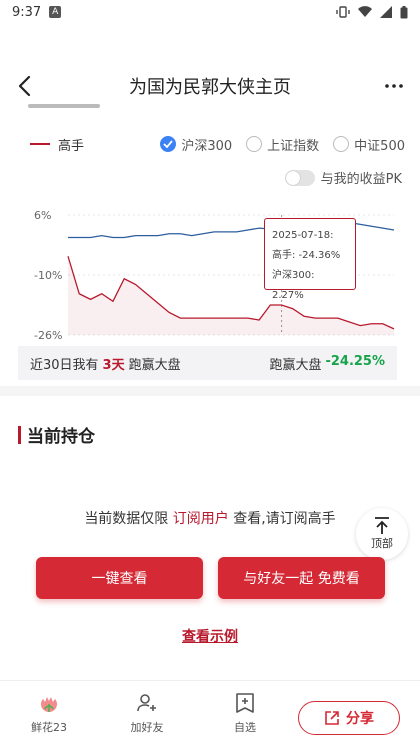  What do you see at coordinates (55, 12) in the screenshot?
I see `notification-icon: A` at bounding box center [55, 12].